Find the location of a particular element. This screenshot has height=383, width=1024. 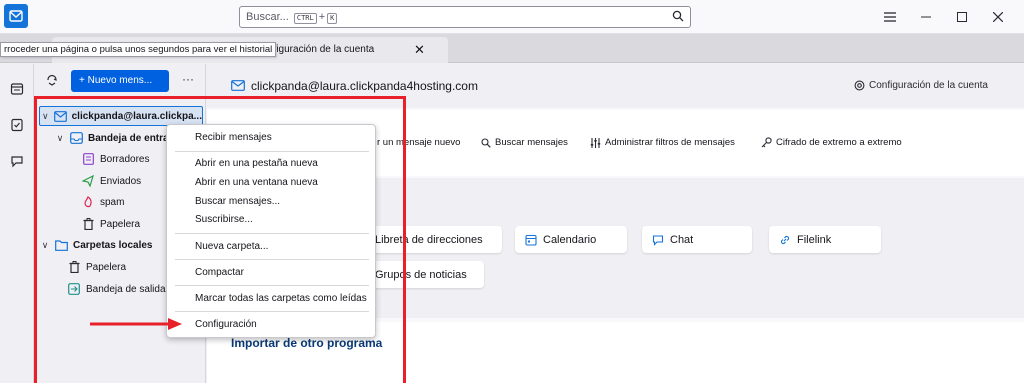

search-messages-action: Buscar mensajes is located at coordinates (524, 142).